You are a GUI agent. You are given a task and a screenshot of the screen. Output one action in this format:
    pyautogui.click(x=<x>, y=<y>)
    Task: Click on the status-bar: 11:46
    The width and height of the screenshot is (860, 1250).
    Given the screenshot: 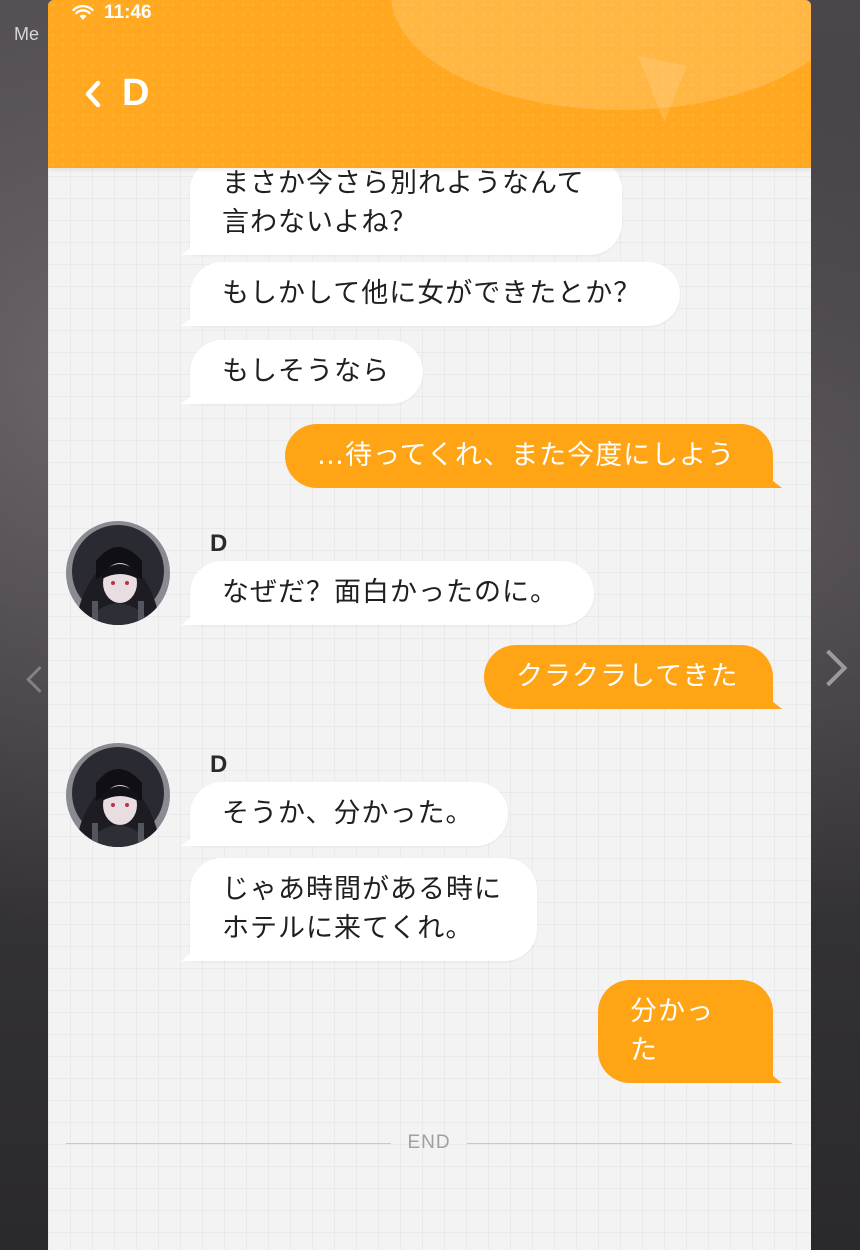 What is the action you would take?
    pyautogui.click(x=112, y=13)
    